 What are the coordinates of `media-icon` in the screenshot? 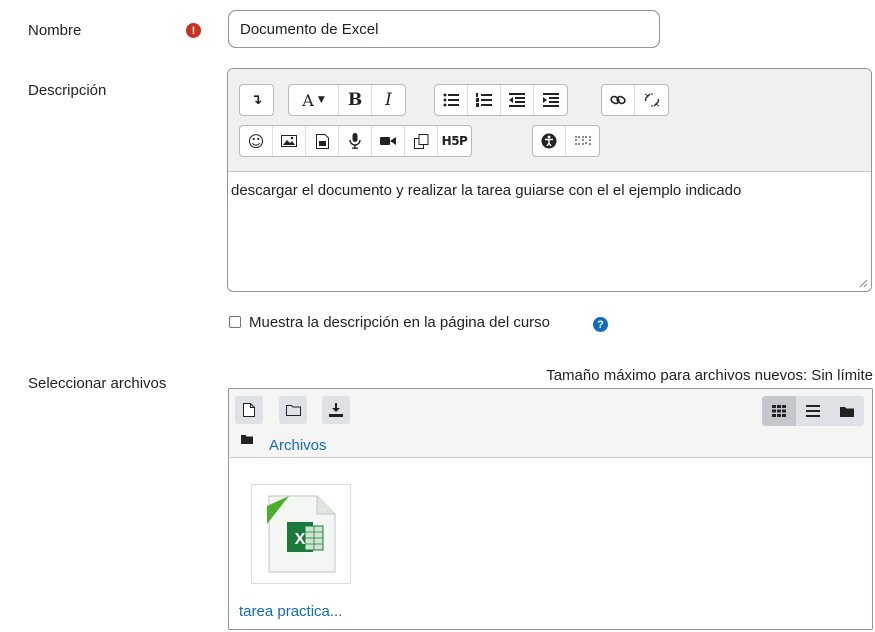 It's located at (322, 141).